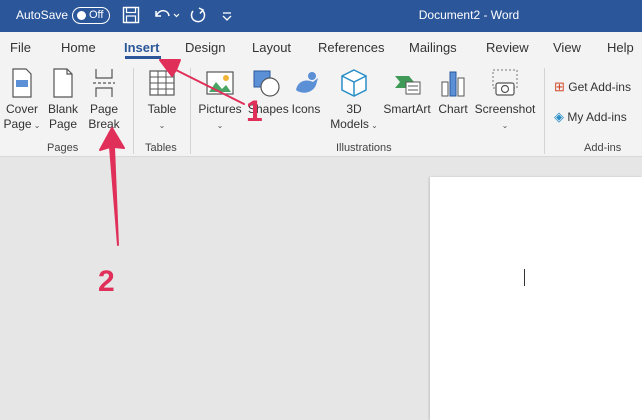 This screenshot has height=420, width=642. What do you see at coordinates (106, 281) in the screenshot?
I see `step-2-label: 2` at bounding box center [106, 281].